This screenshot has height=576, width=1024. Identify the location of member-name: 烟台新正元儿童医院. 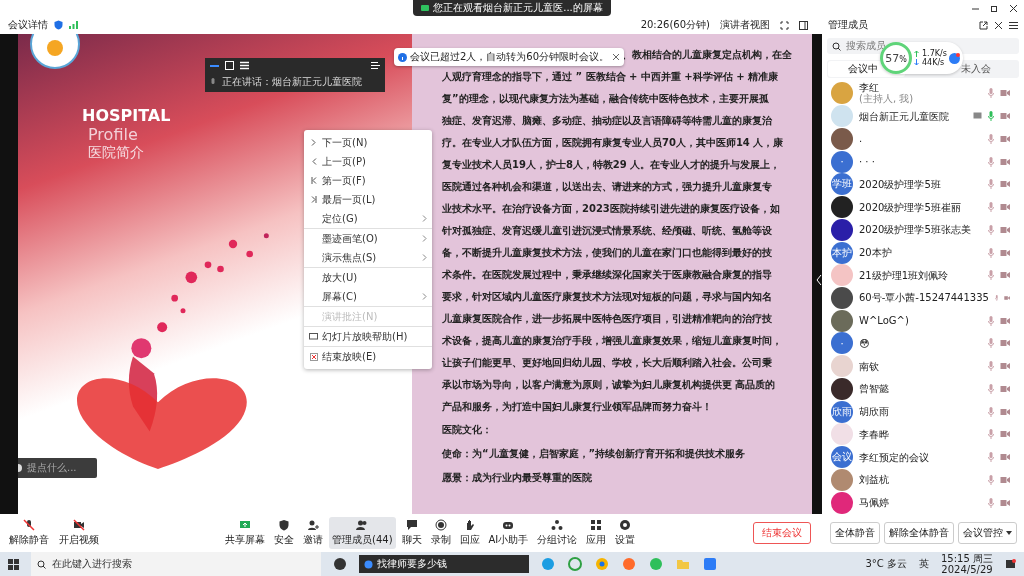
(904, 116).